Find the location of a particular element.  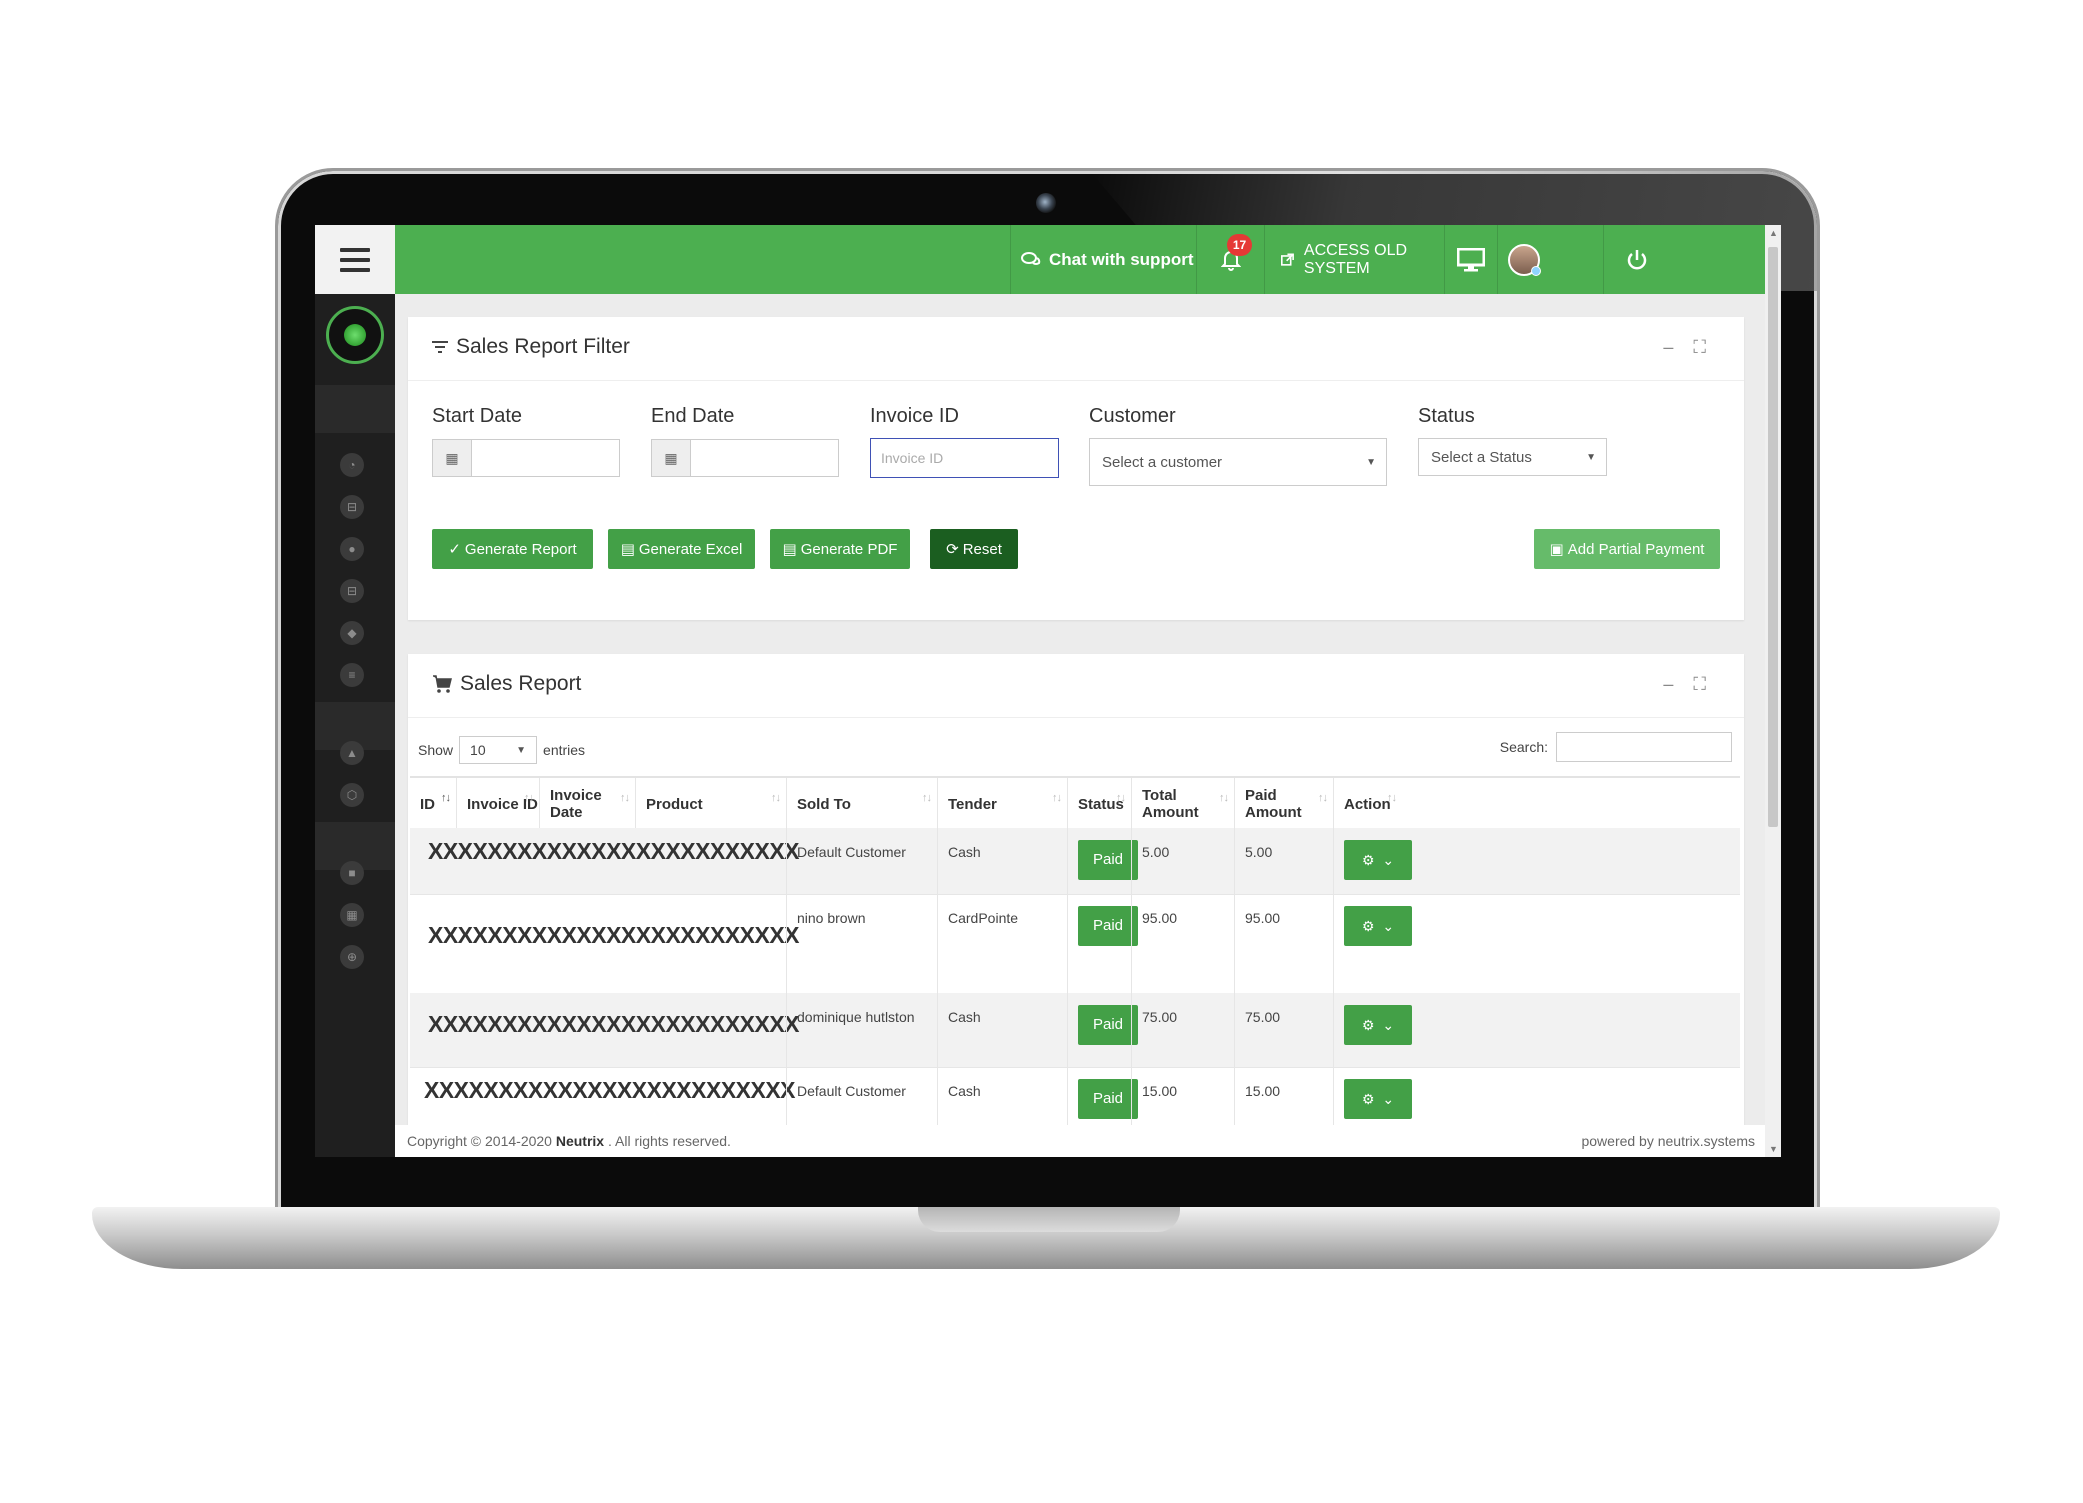

column-header-tender: Tender ↑↓ is located at coordinates (1002, 804).